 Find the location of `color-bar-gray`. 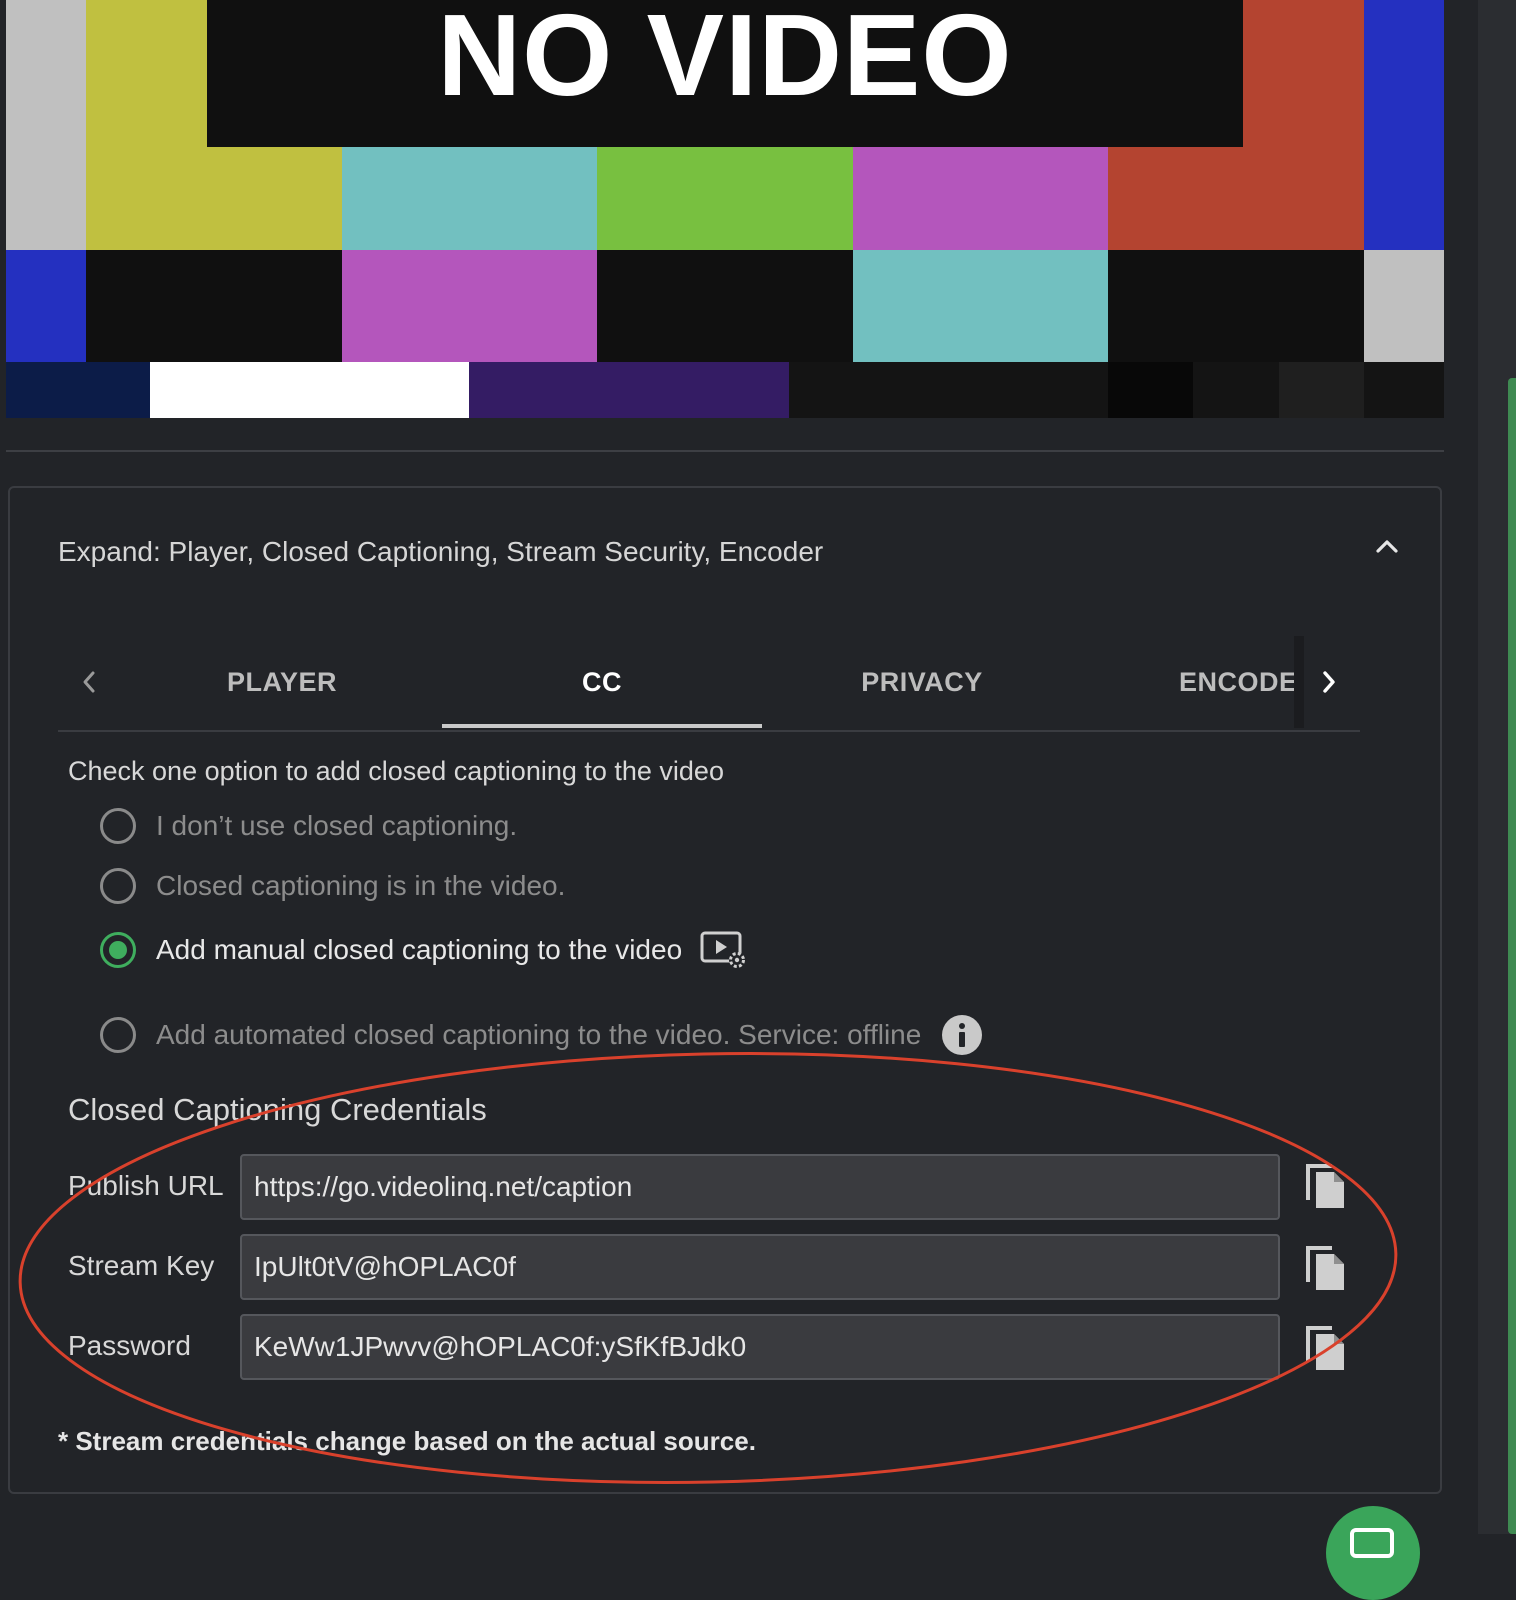

color-bar-gray is located at coordinates (46, 125).